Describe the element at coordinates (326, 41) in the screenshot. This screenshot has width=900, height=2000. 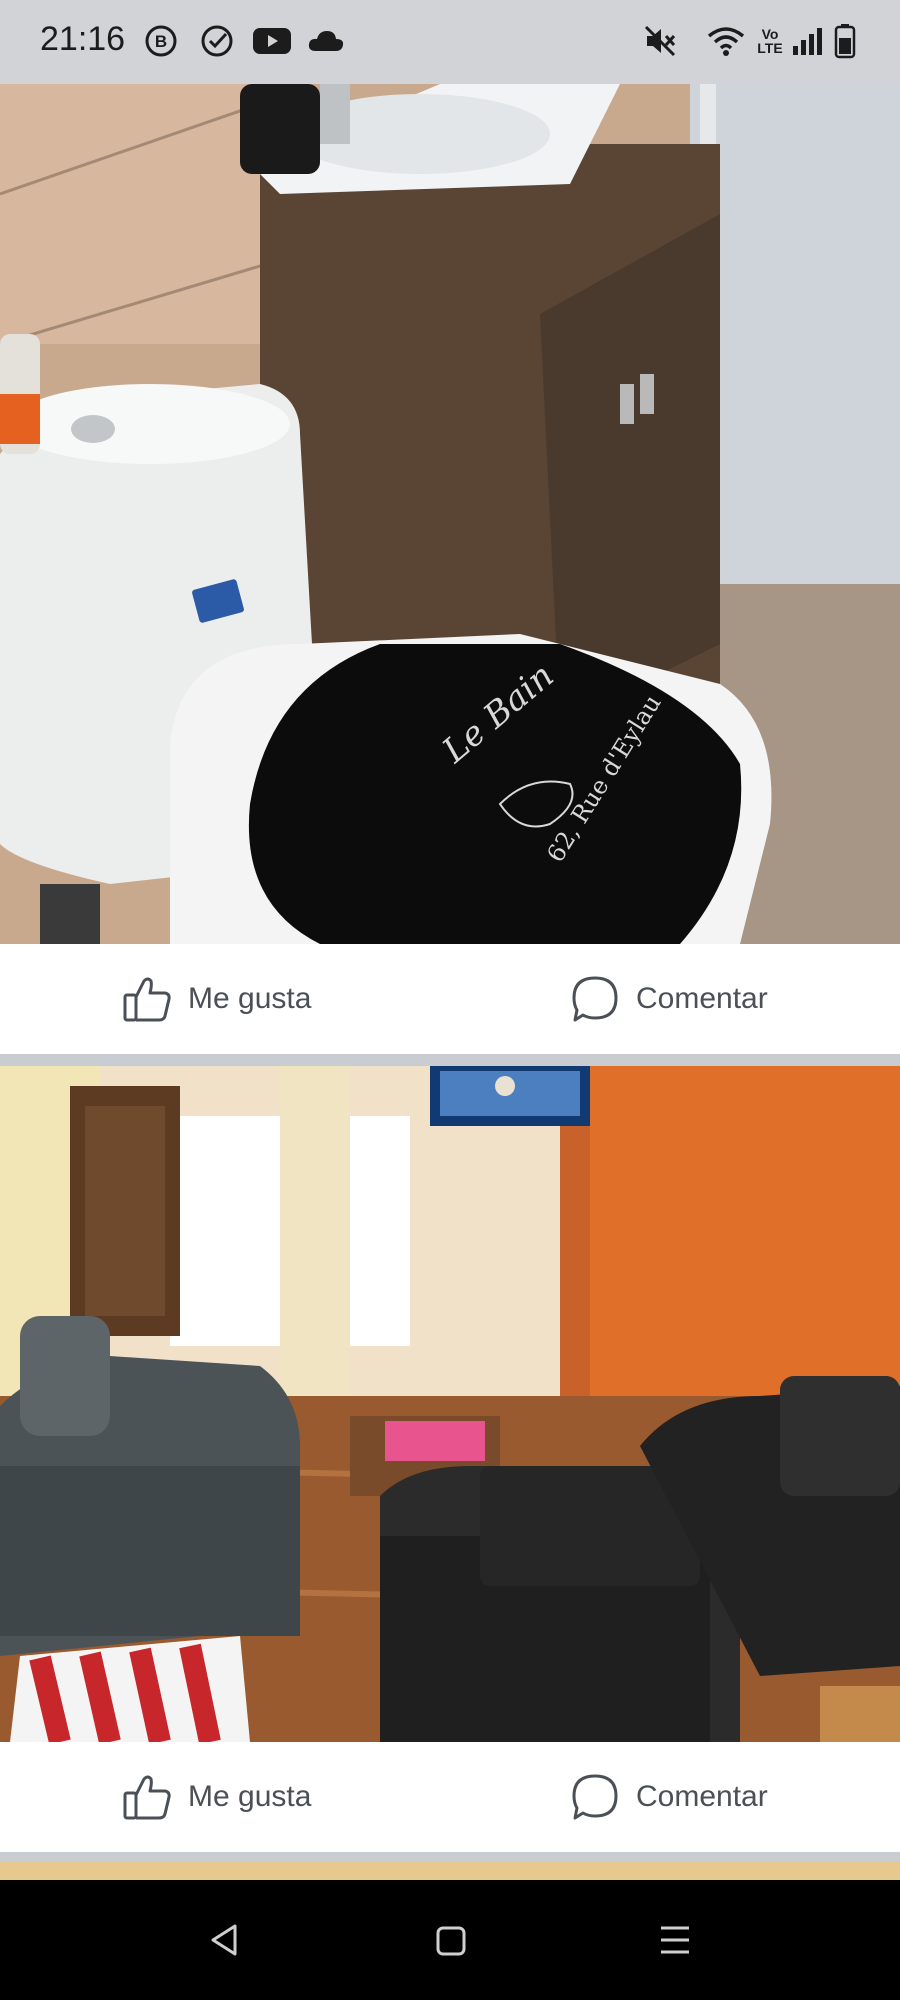
I see `cloud-icon` at that location.